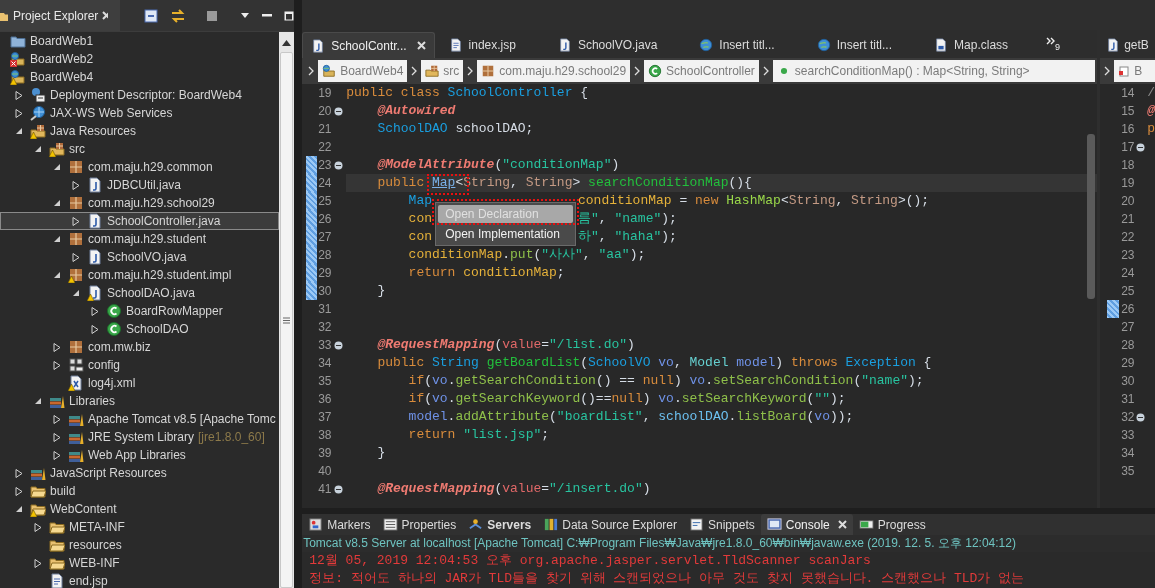 Image resolution: width=1155 pixels, height=588 pixels. What do you see at coordinates (806, 524) in the screenshot?
I see `view-tab: Console` at bounding box center [806, 524].